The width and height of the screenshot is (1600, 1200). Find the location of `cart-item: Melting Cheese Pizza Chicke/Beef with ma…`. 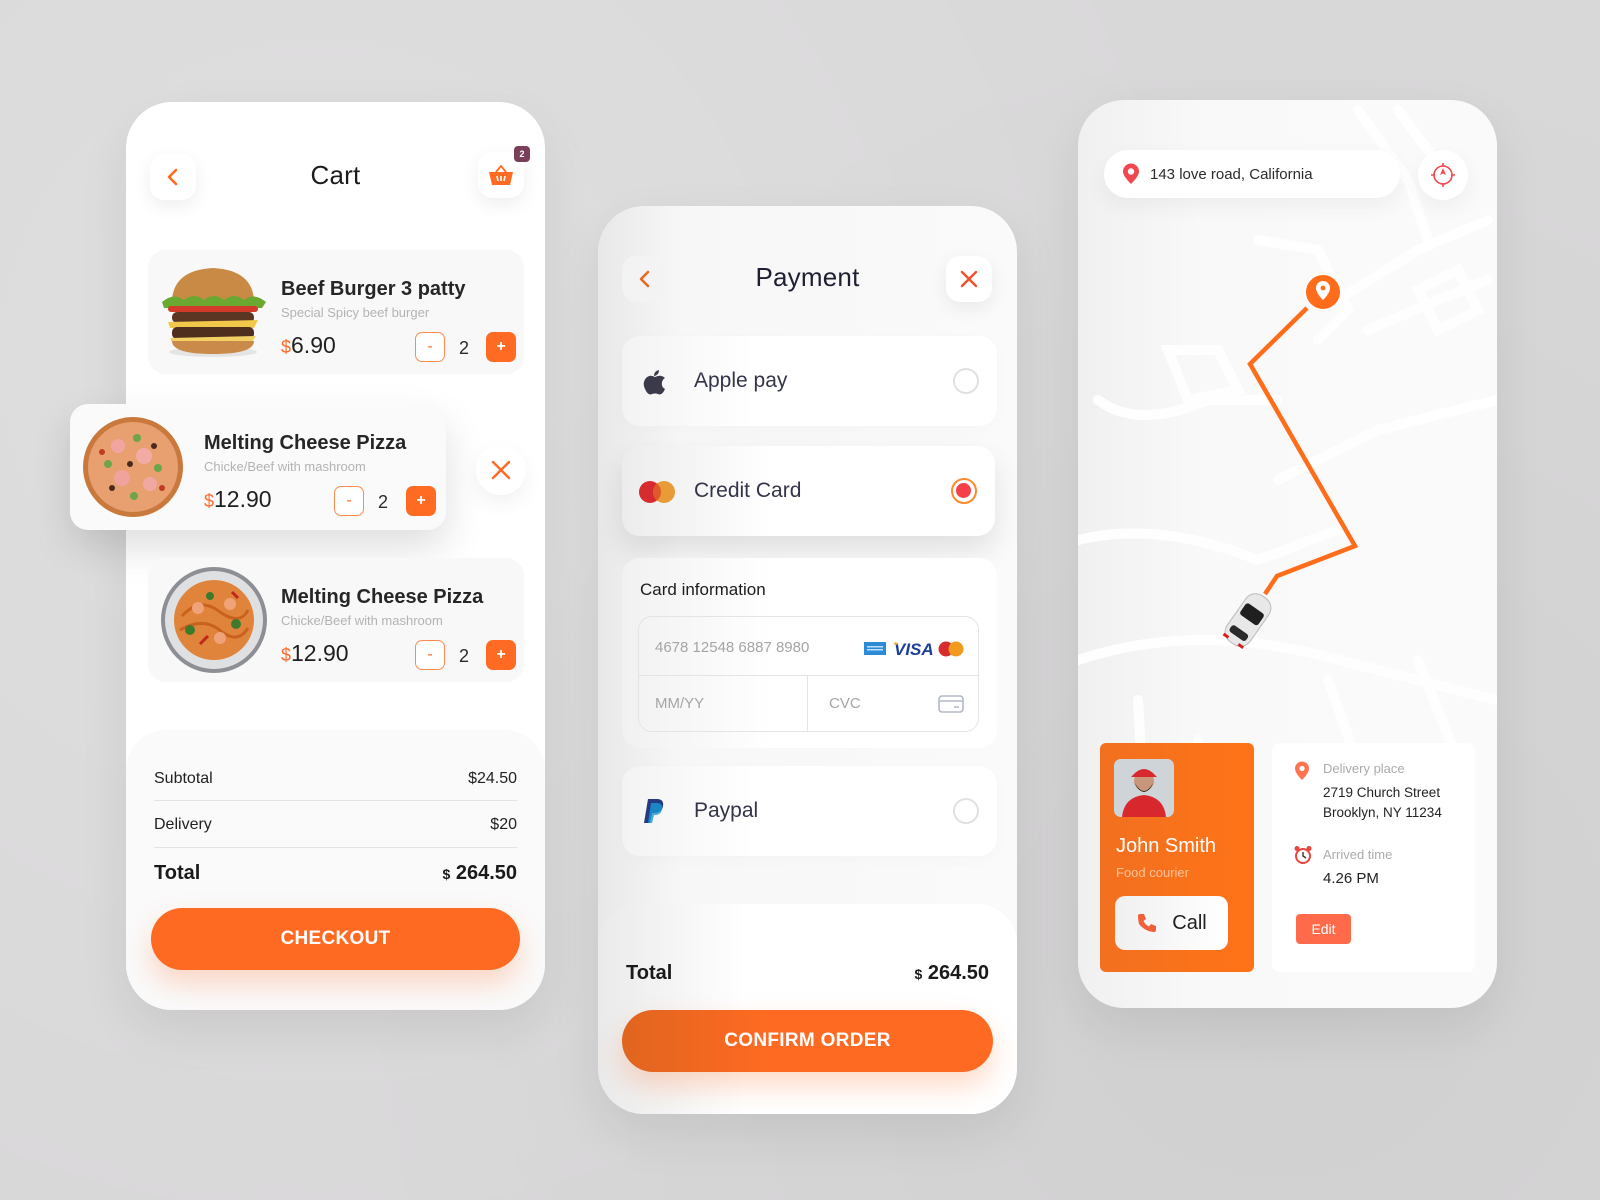

cart-item: Melting Cheese Pizza Chicke/Beef with ma… is located at coordinates (336, 620).